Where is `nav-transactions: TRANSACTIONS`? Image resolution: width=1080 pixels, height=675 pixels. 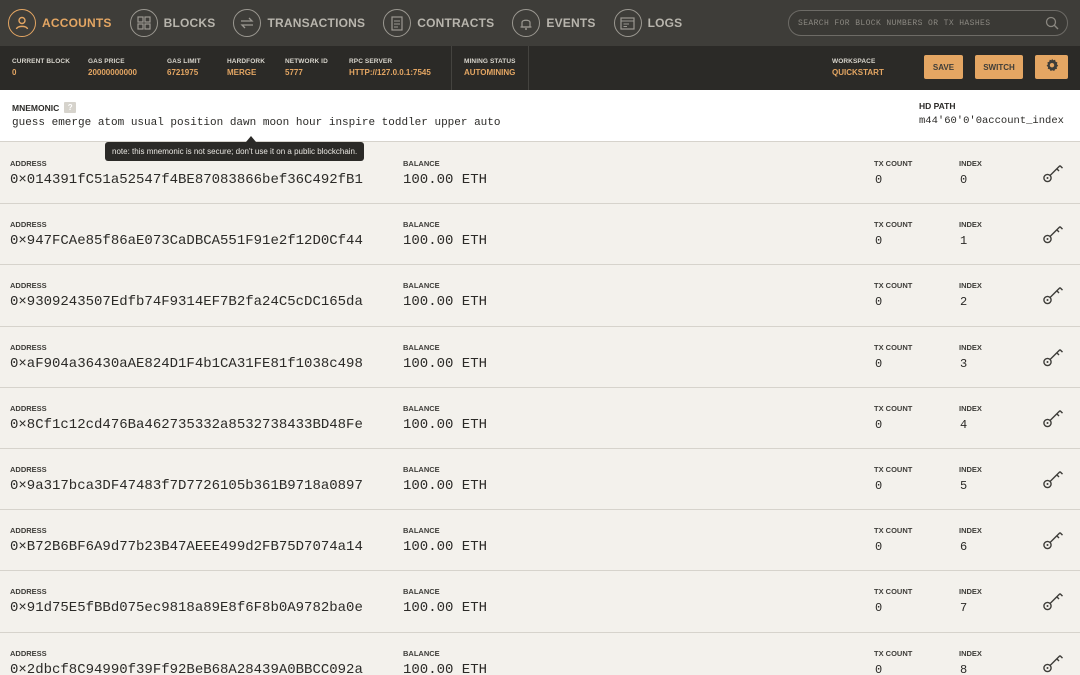 nav-transactions: TRANSACTIONS is located at coordinates (299, 23).